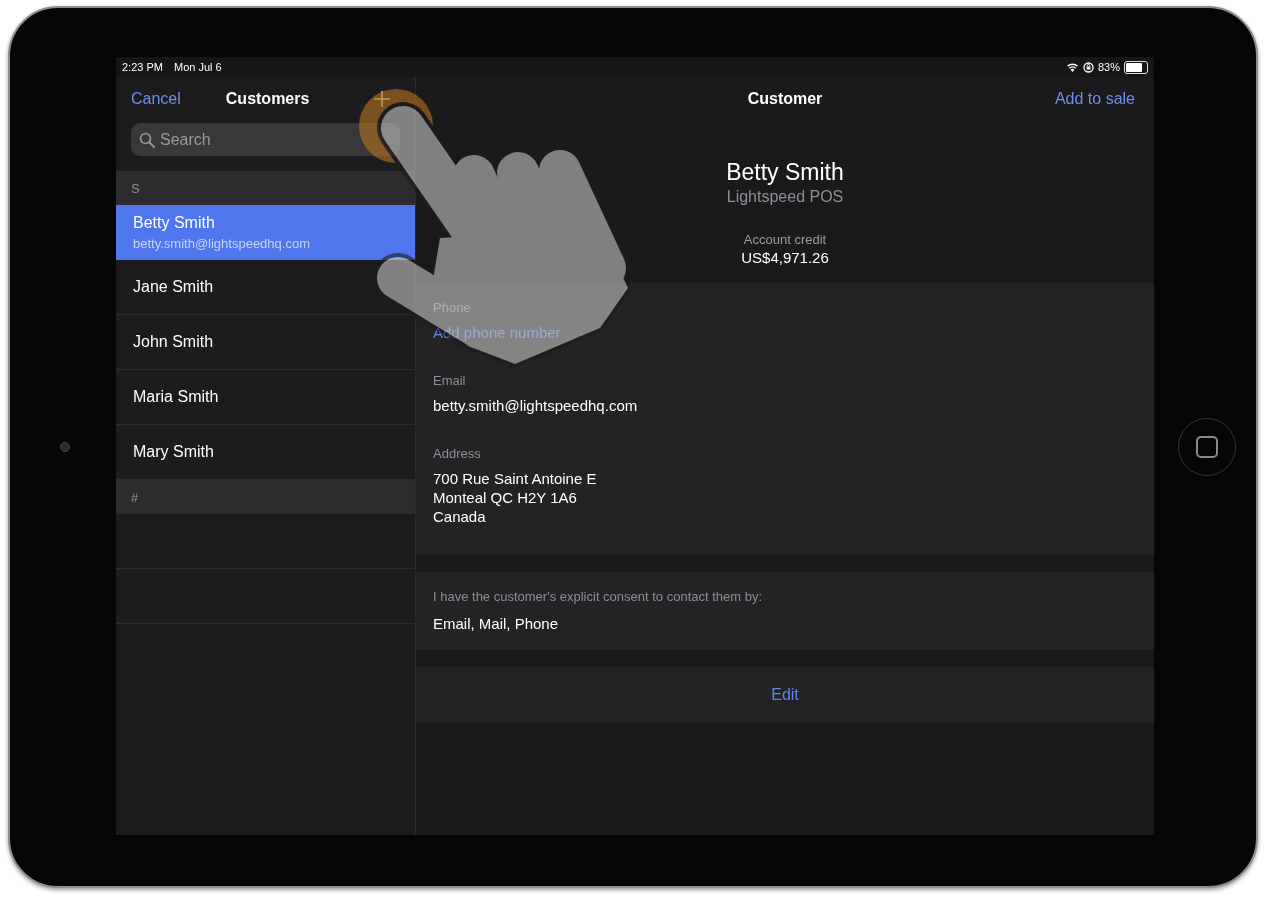 This screenshot has height=904, width=1269. Describe the element at coordinates (1094, 98) in the screenshot. I see `add-to-sale-link: Add to sale` at that location.